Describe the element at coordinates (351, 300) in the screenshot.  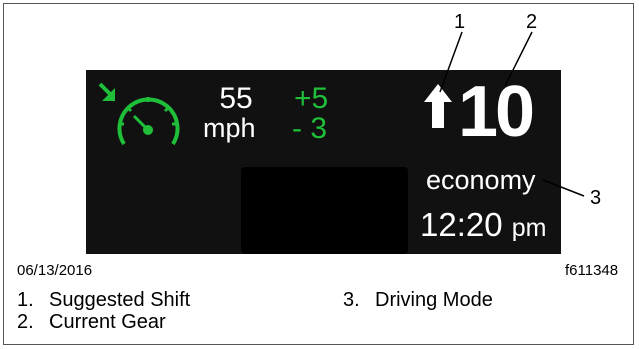
I see `legend-number: 3.` at that location.